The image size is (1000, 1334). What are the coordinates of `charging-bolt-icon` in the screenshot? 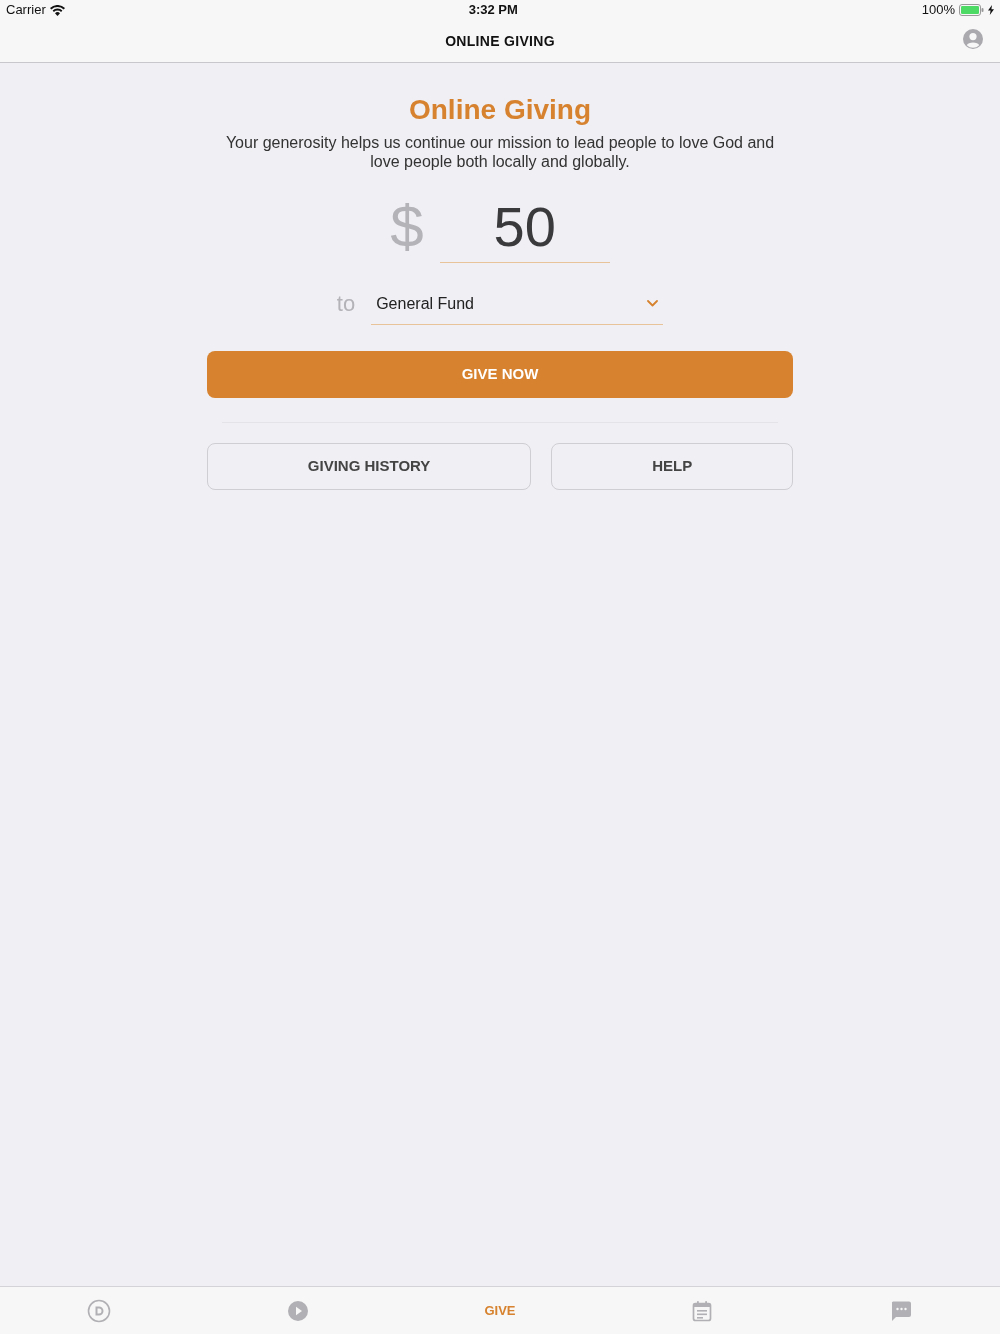 It's located at (991, 10).